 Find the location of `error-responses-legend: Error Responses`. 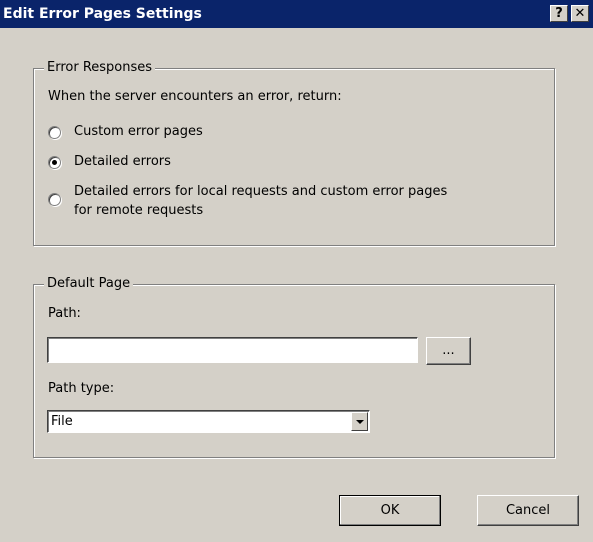

error-responses-legend: Error Responses is located at coordinates (100, 67).